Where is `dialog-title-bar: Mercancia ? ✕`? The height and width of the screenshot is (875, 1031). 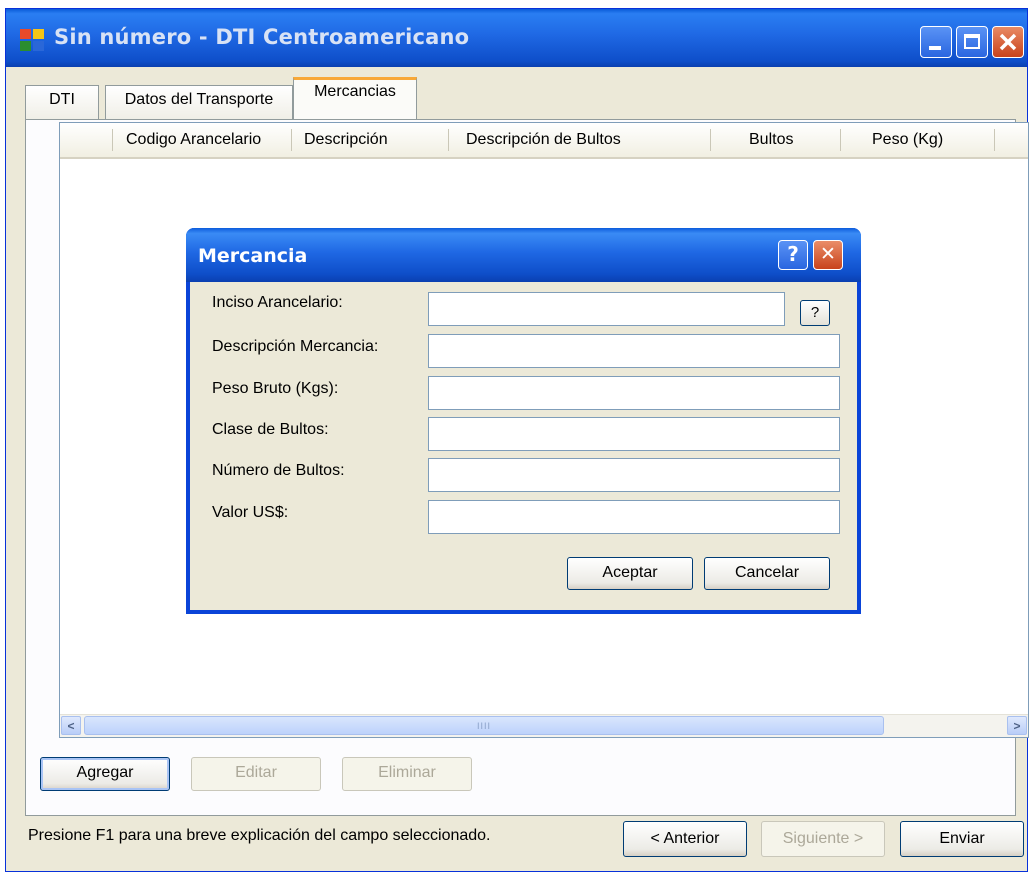 dialog-title-bar: Mercancia ? ✕ is located at coordinates (523, 255).